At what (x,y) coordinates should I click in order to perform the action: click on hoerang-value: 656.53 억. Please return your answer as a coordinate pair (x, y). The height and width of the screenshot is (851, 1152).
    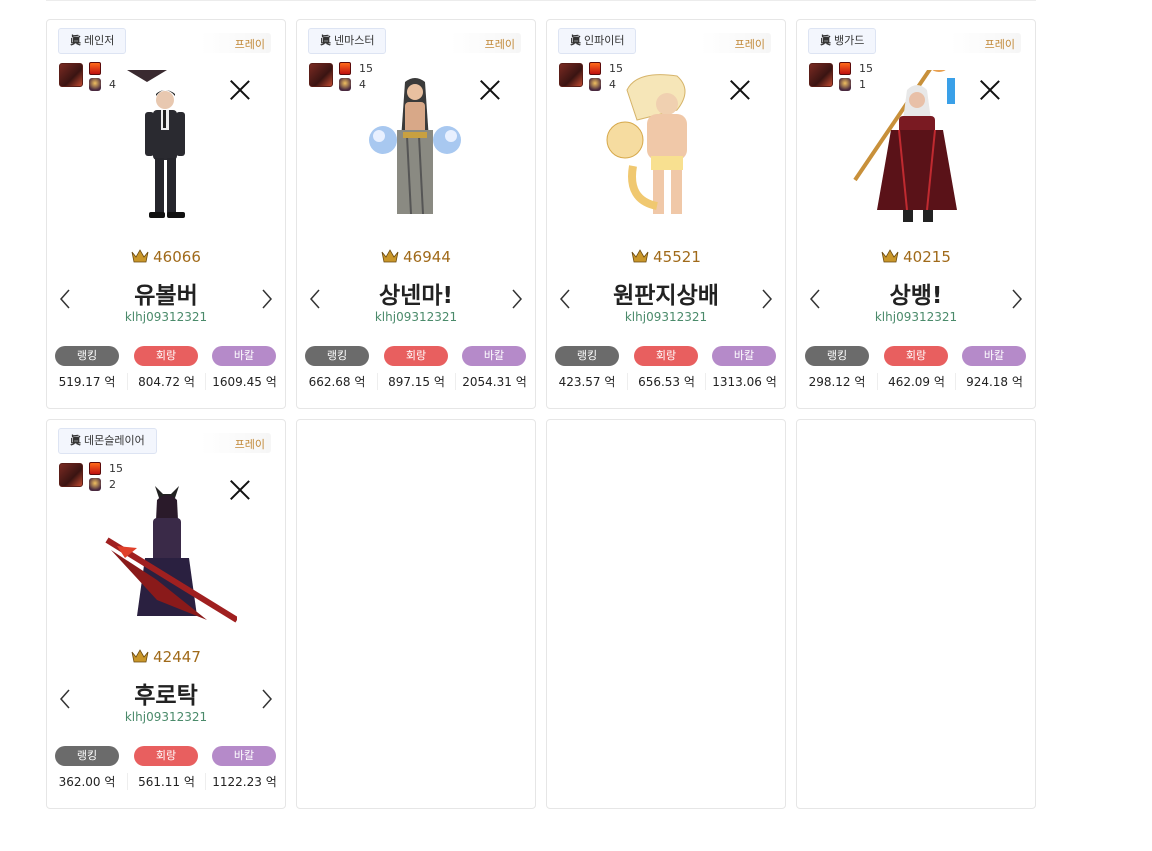
    Looking at the image, I should click on (666, 381).